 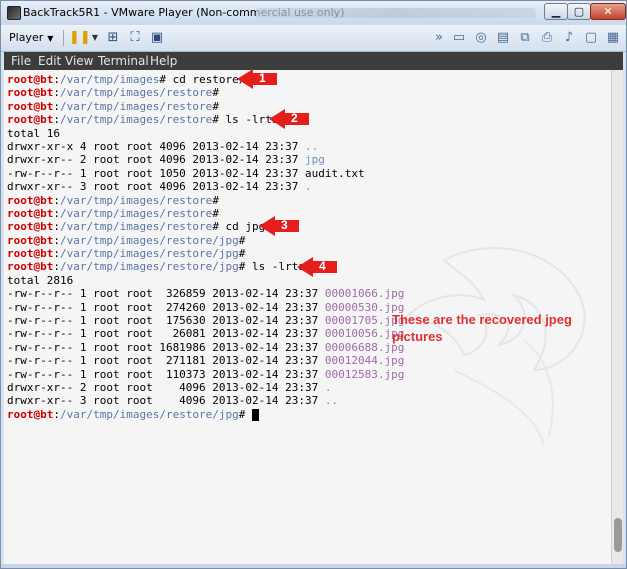 What do you see at coordinates (80, 38) in the screenshot?
I see `pause-icon: ❚❚` at bounding box center [80, 38].